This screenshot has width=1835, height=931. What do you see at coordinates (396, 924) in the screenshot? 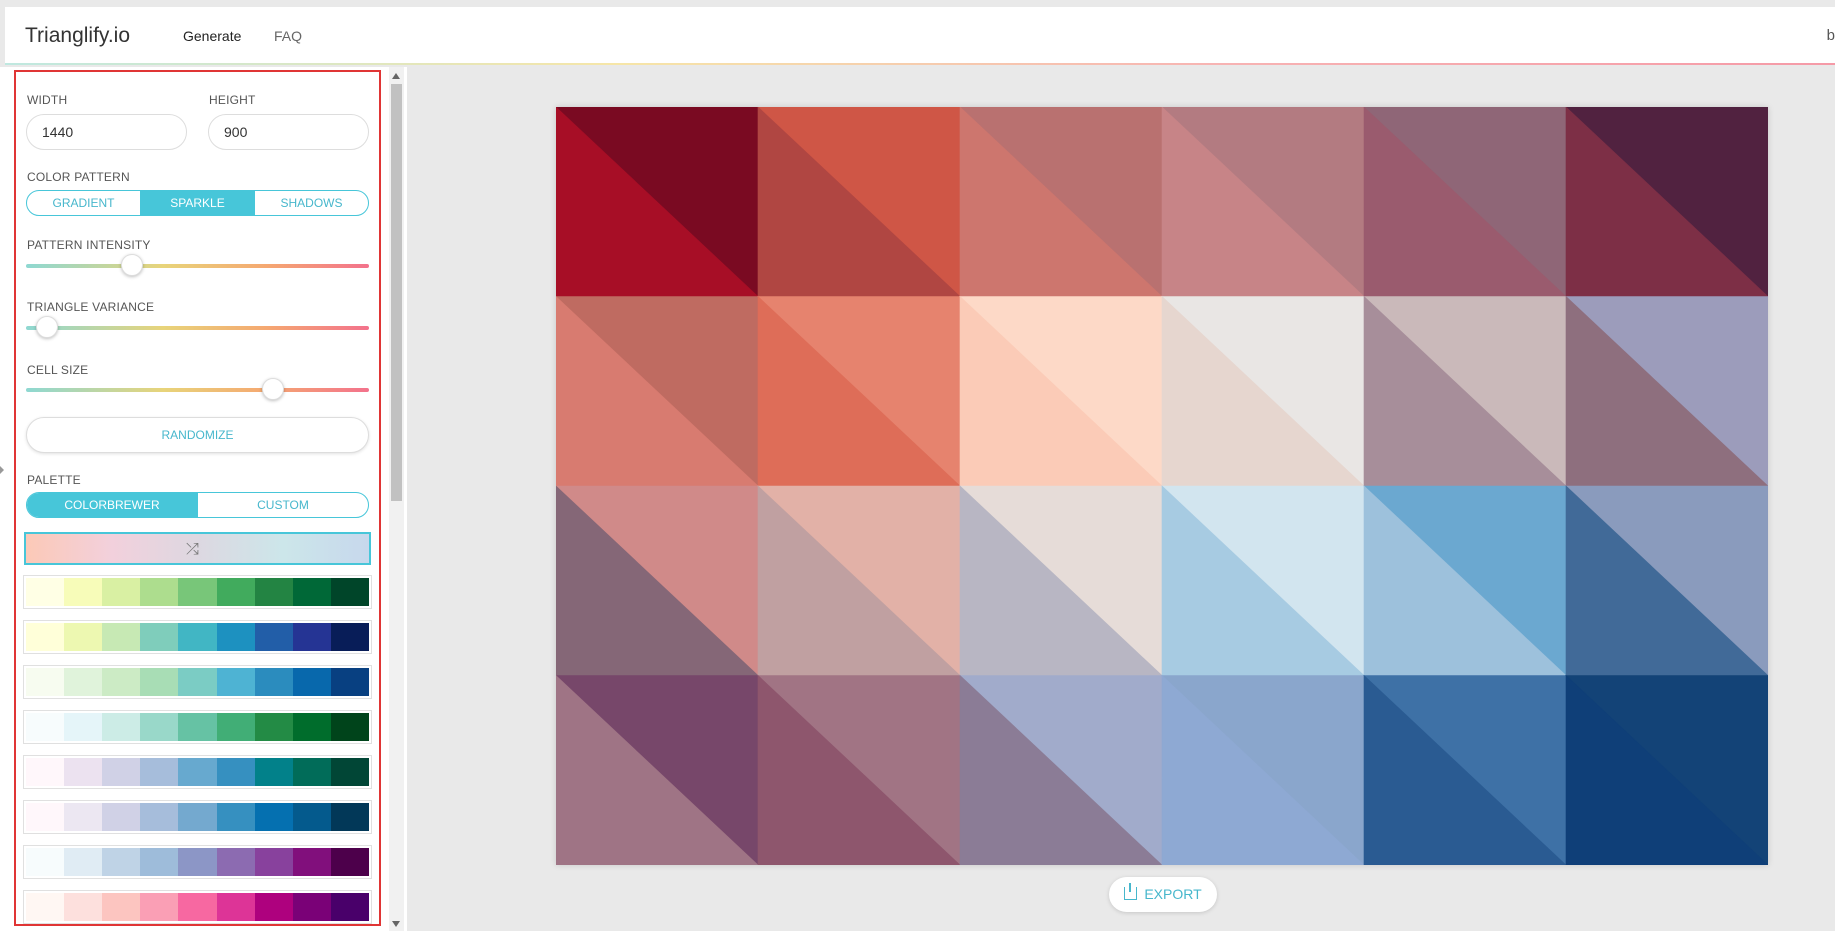
I see `scroll-down-arrow-icon` at bounding box center [396, 924].